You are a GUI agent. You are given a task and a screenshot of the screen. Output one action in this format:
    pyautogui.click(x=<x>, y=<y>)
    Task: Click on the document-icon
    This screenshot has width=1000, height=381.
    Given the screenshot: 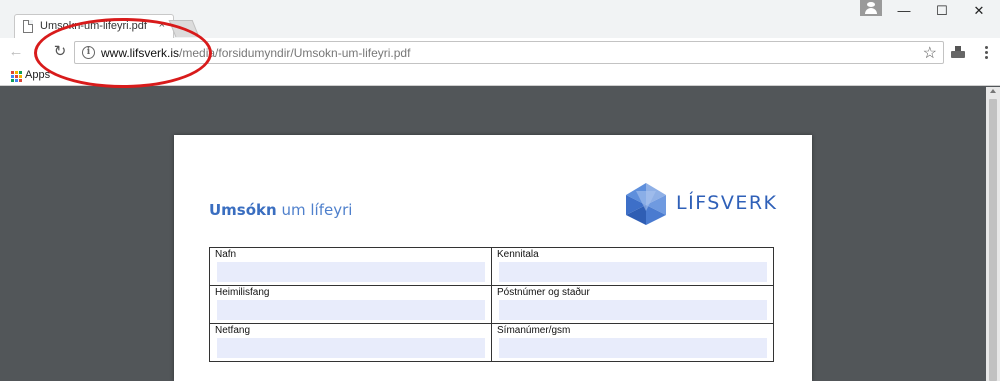 What is the action you would take?
    pyautogui.click(x=28, y=26)
    